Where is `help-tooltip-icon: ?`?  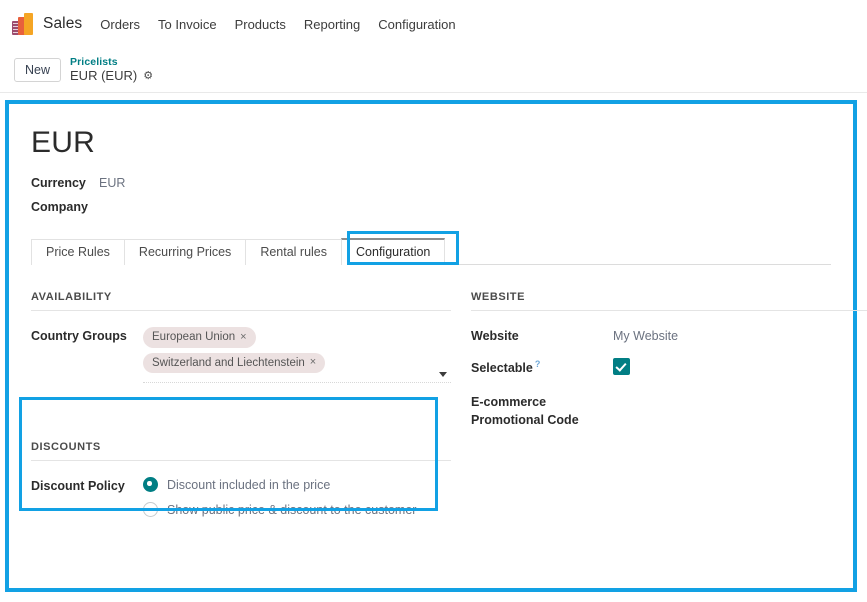 help-tooltip-icon: ? is located at coordinates (538, 364).